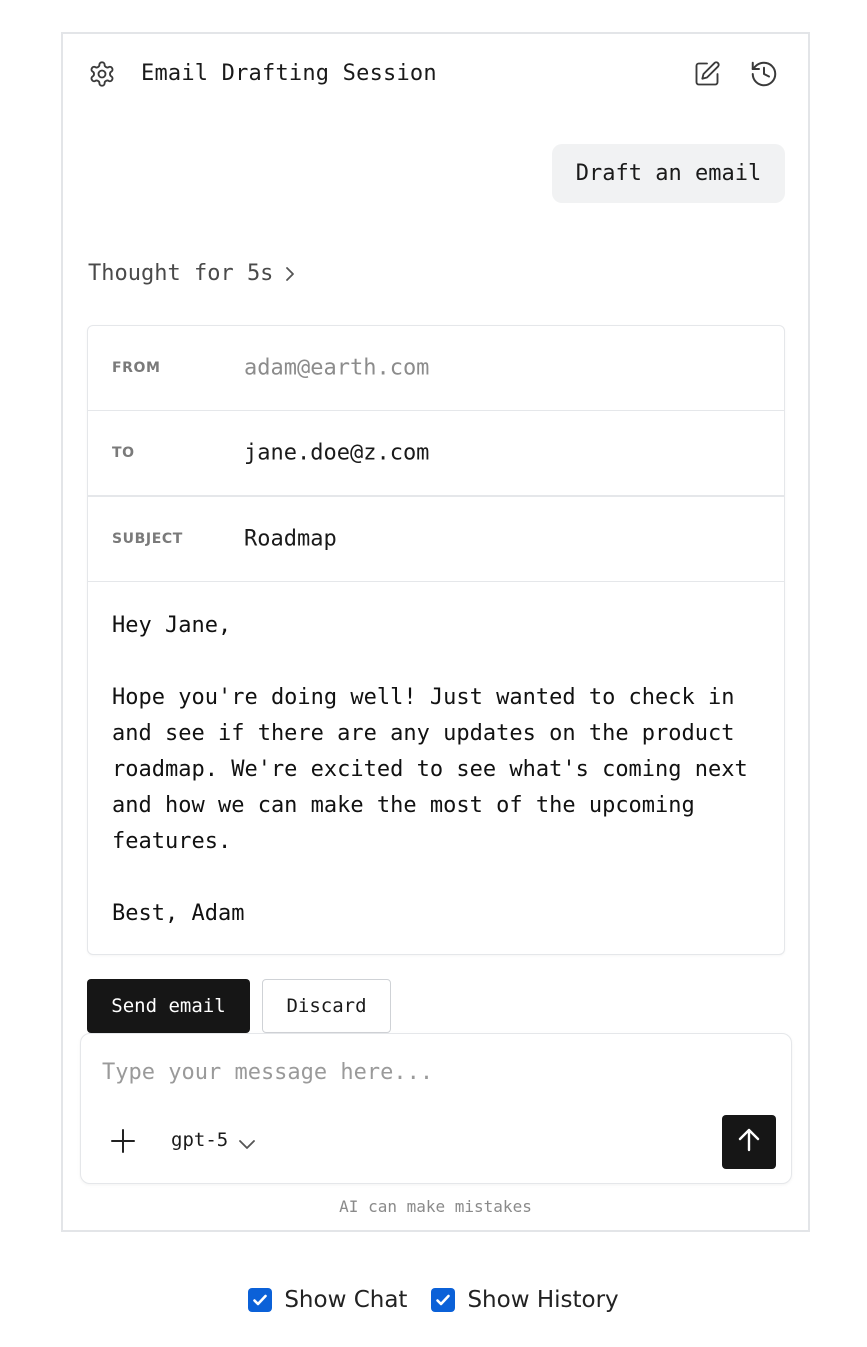 This screenshot has height=1347, width=867. What do you see at coordinates (336, 453) in the screenshot?
I see `to-field: jane.doe@z.com` at bounding box center [336, 453].